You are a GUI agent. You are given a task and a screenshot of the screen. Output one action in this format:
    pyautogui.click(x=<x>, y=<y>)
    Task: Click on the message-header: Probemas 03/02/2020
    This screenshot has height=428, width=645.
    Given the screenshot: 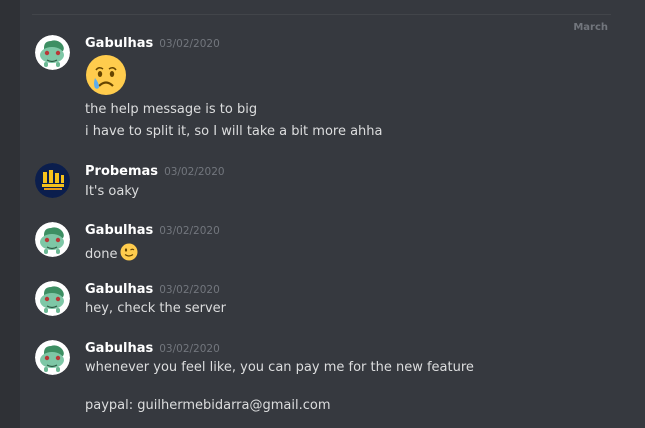 What is the action you would take?
    pyautogui.click(x=155, y=171)
    